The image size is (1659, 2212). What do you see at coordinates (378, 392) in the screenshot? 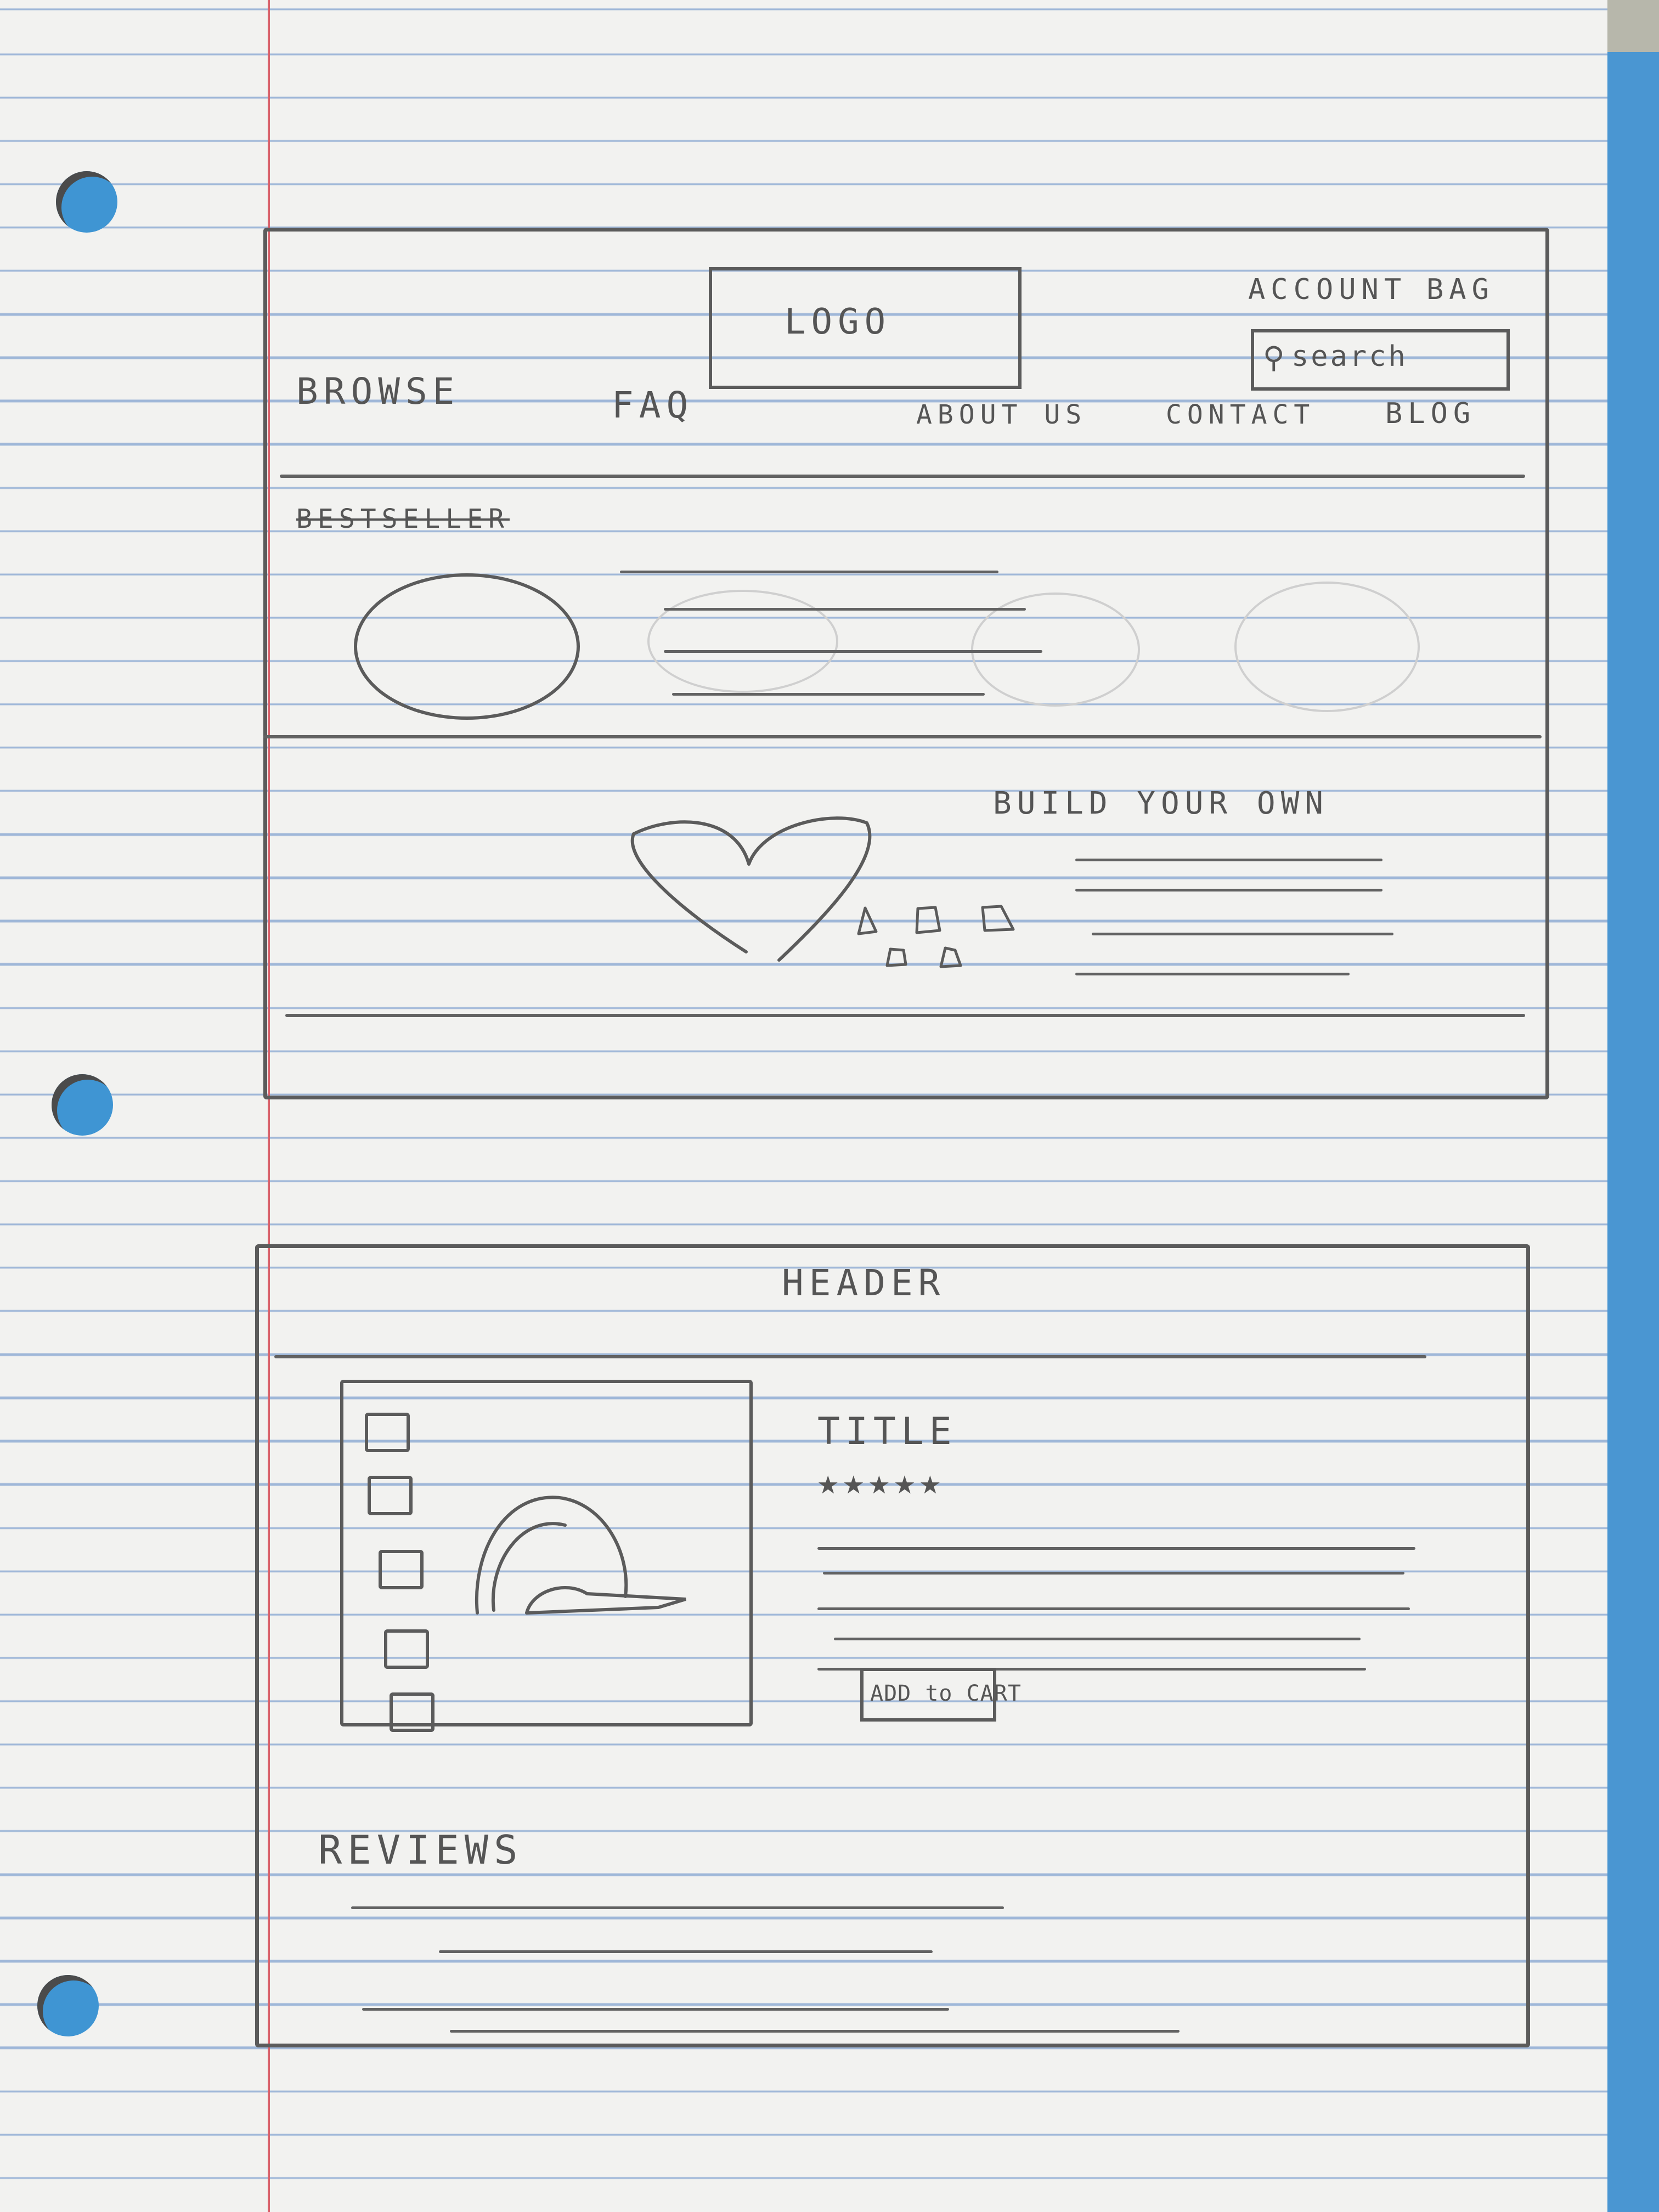
I see `nav-item-browse: BROWSE` at bounding box center [378, 392].